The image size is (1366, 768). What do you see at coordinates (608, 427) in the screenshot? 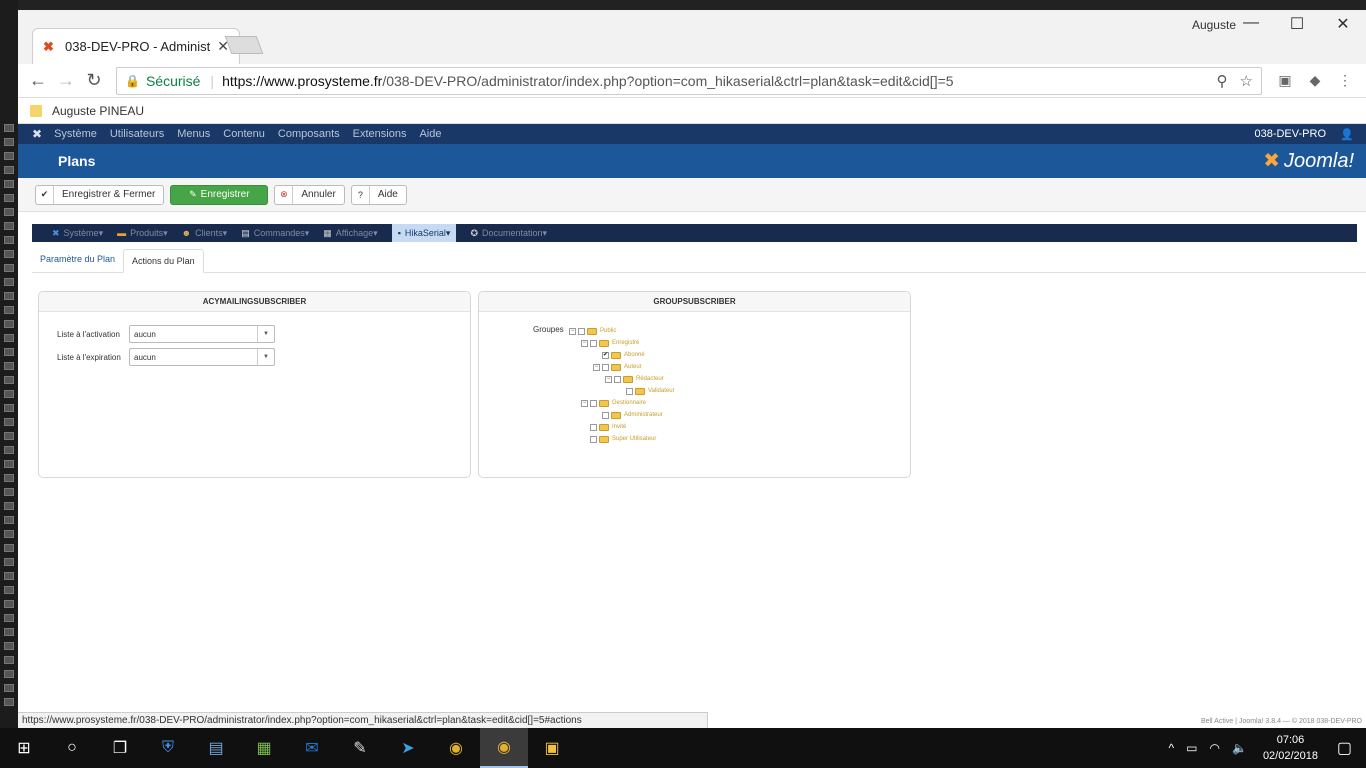
I see `tree-node-invite: Invité` at bounding box center [608, 427].